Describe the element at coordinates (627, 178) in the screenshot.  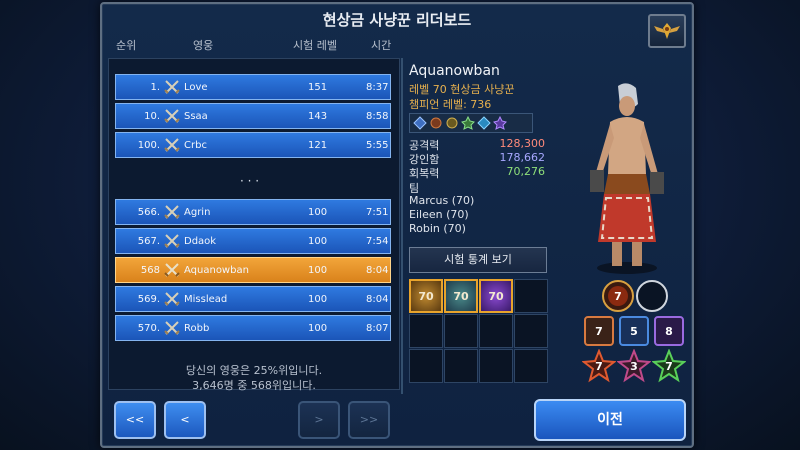
I see `hero-portrait` at that location.